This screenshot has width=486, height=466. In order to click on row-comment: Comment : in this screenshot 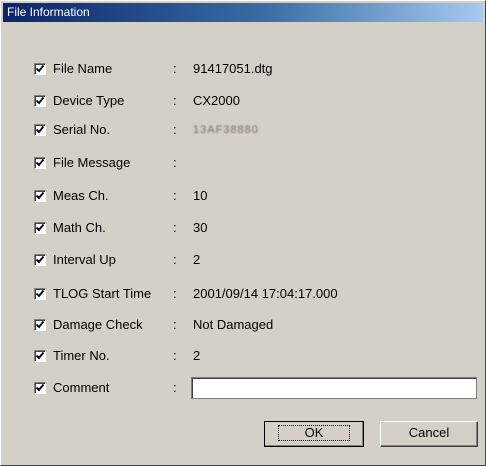, I will do `click(243, 388)`.